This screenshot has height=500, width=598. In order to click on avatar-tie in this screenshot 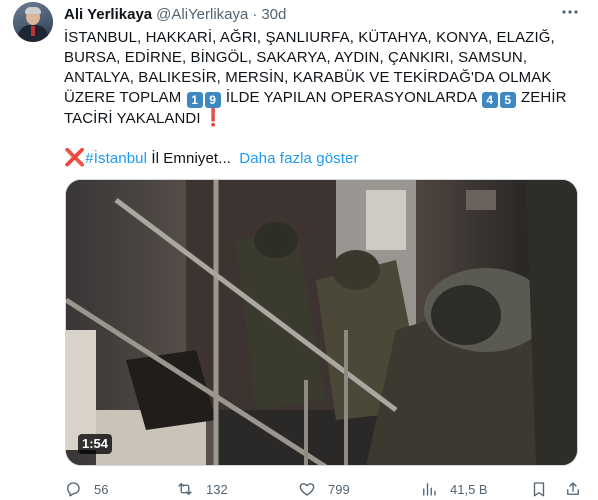, I will do `click(33, 31)`.